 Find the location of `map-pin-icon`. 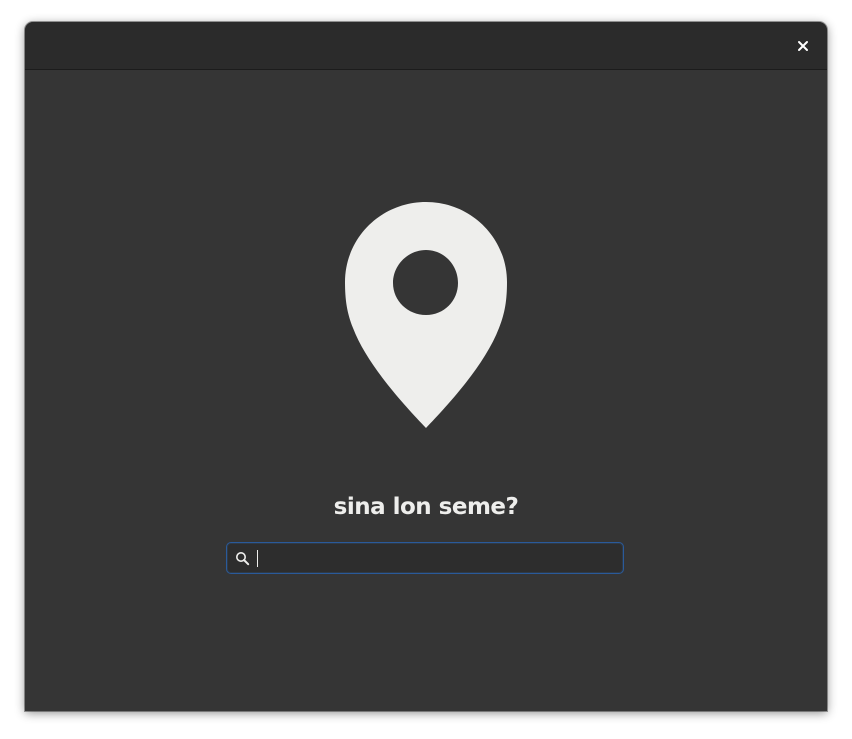

map-pin-icon is located at coordinates (426, 315).